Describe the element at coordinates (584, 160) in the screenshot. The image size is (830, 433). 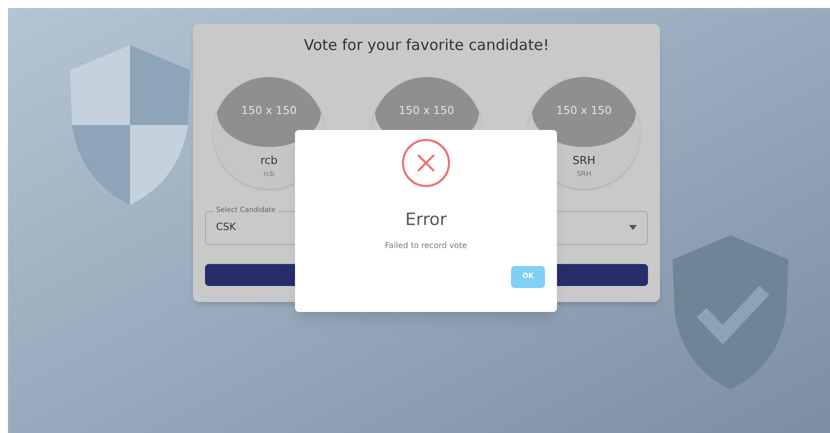
I see `candidate-name: SRH` at that location.